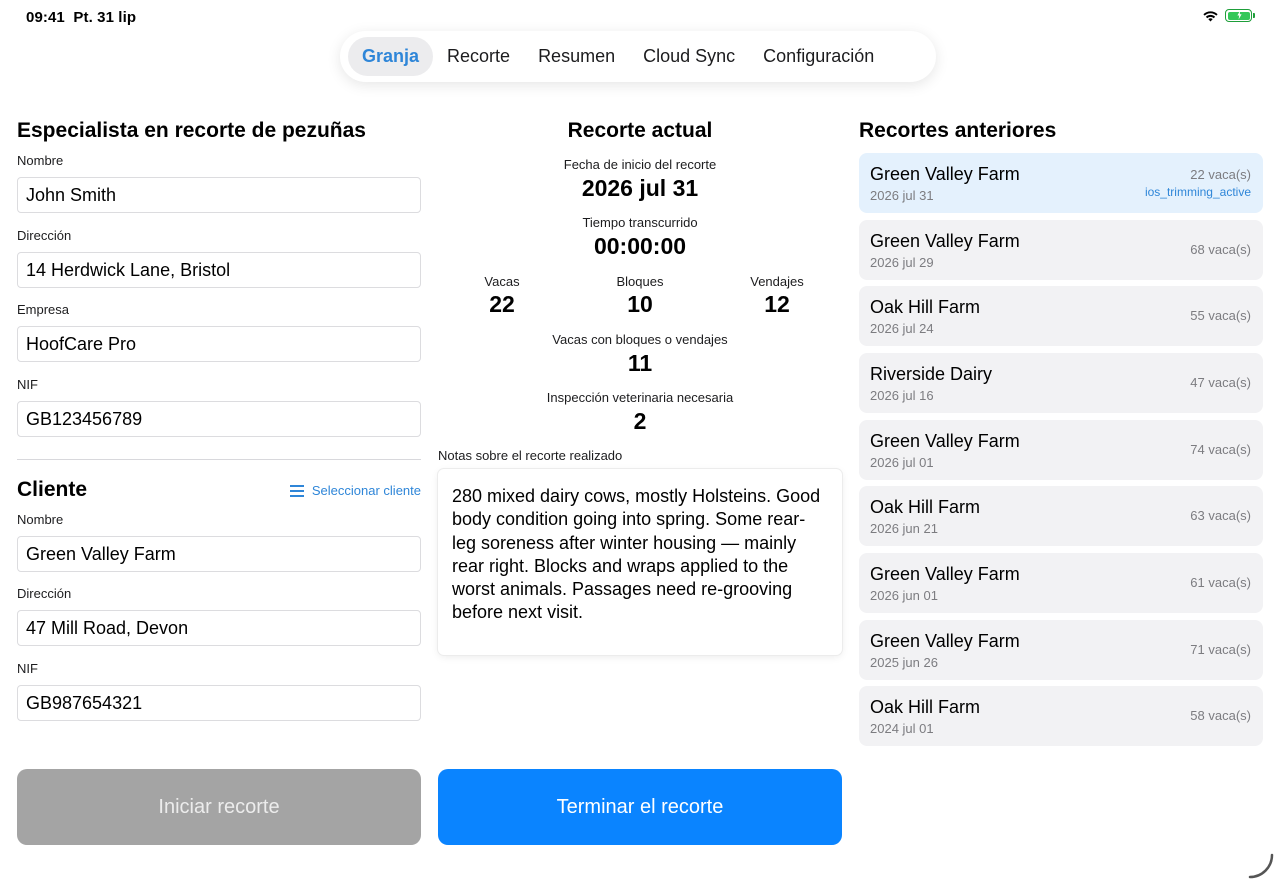 This screenshot has width=1280, height=883. Describe the element at coordinates (1061, 650) in the screenshot. I see `trimming-item: Green Valley Farm 2025 jun 26 71 vaca(s)` at that location.